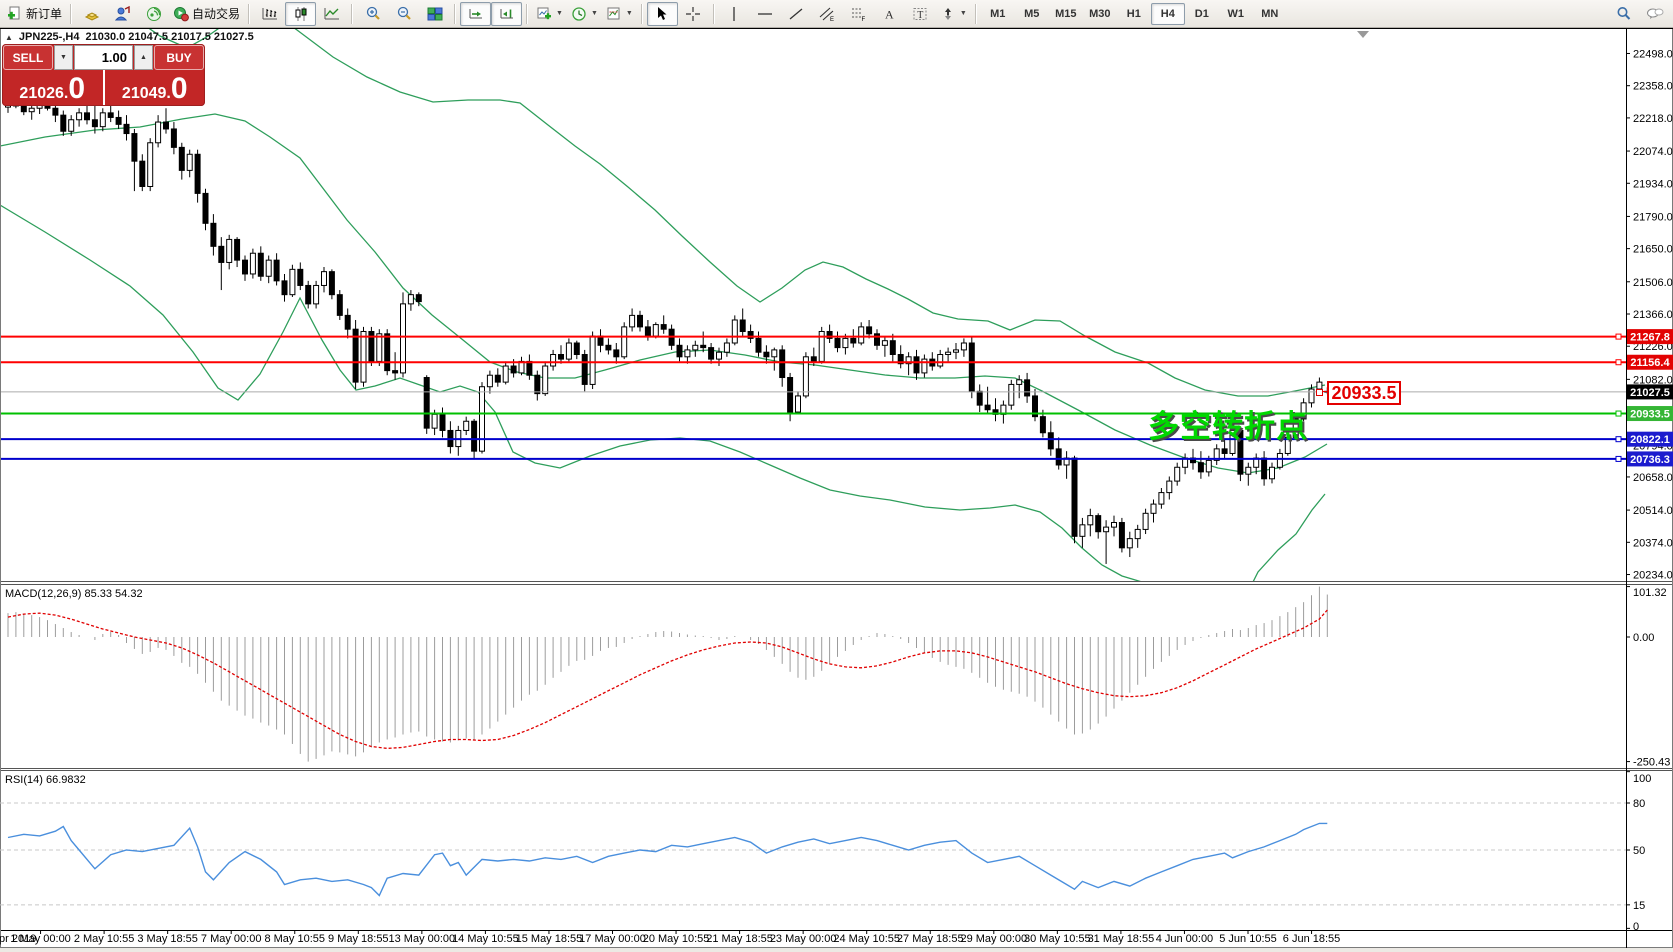  Describe the element at coordinates (476, 13) in the screenshot. I see `auto-scroll-button` at that location.